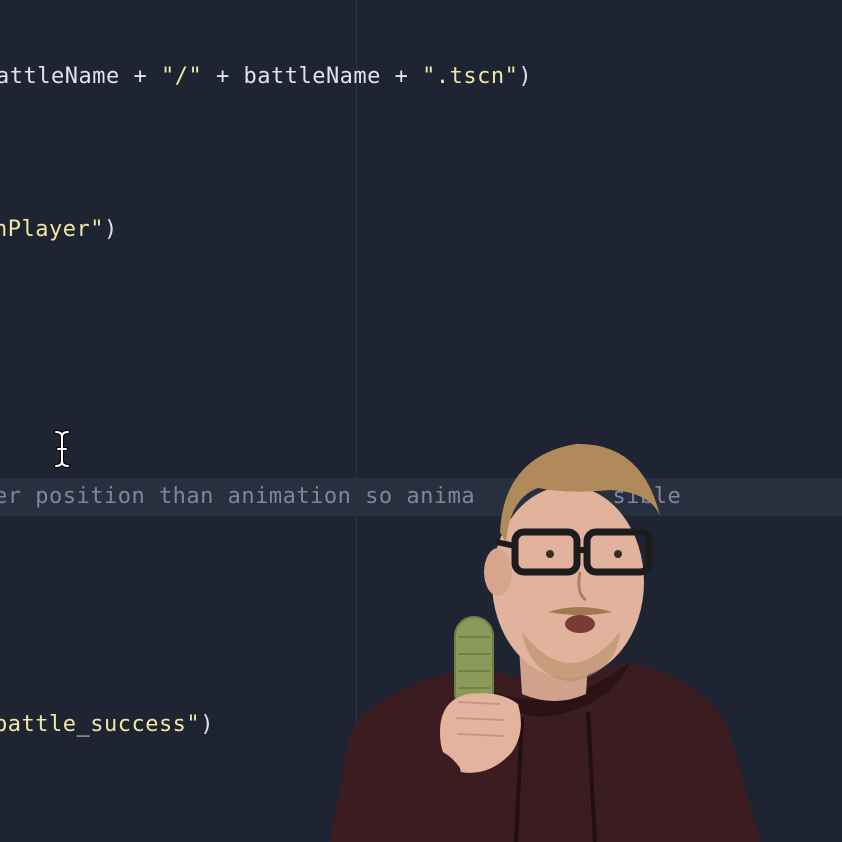 The image size is (842, 842). Describe the element at coordinates (470, 76) in the screenshot. I see `token: ".tscn"` at that location.